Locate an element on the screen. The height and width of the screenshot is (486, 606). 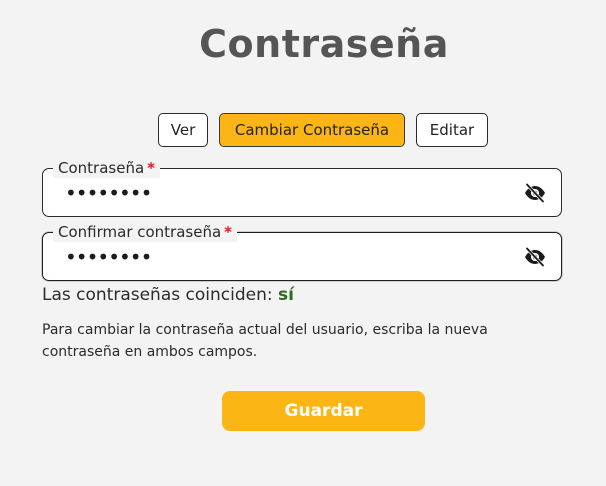
mode-tabs: Ver Cambiar Contraseña Editar is located at coordinates (323, 130).